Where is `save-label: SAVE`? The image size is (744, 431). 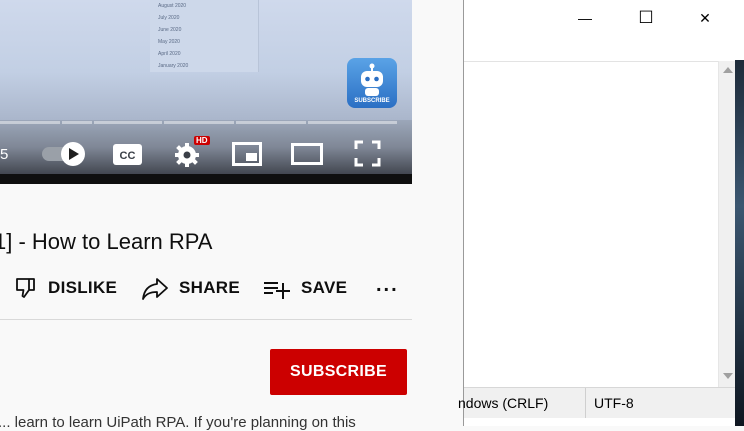
save-label: SAVE is located at coordinates (324, 287).